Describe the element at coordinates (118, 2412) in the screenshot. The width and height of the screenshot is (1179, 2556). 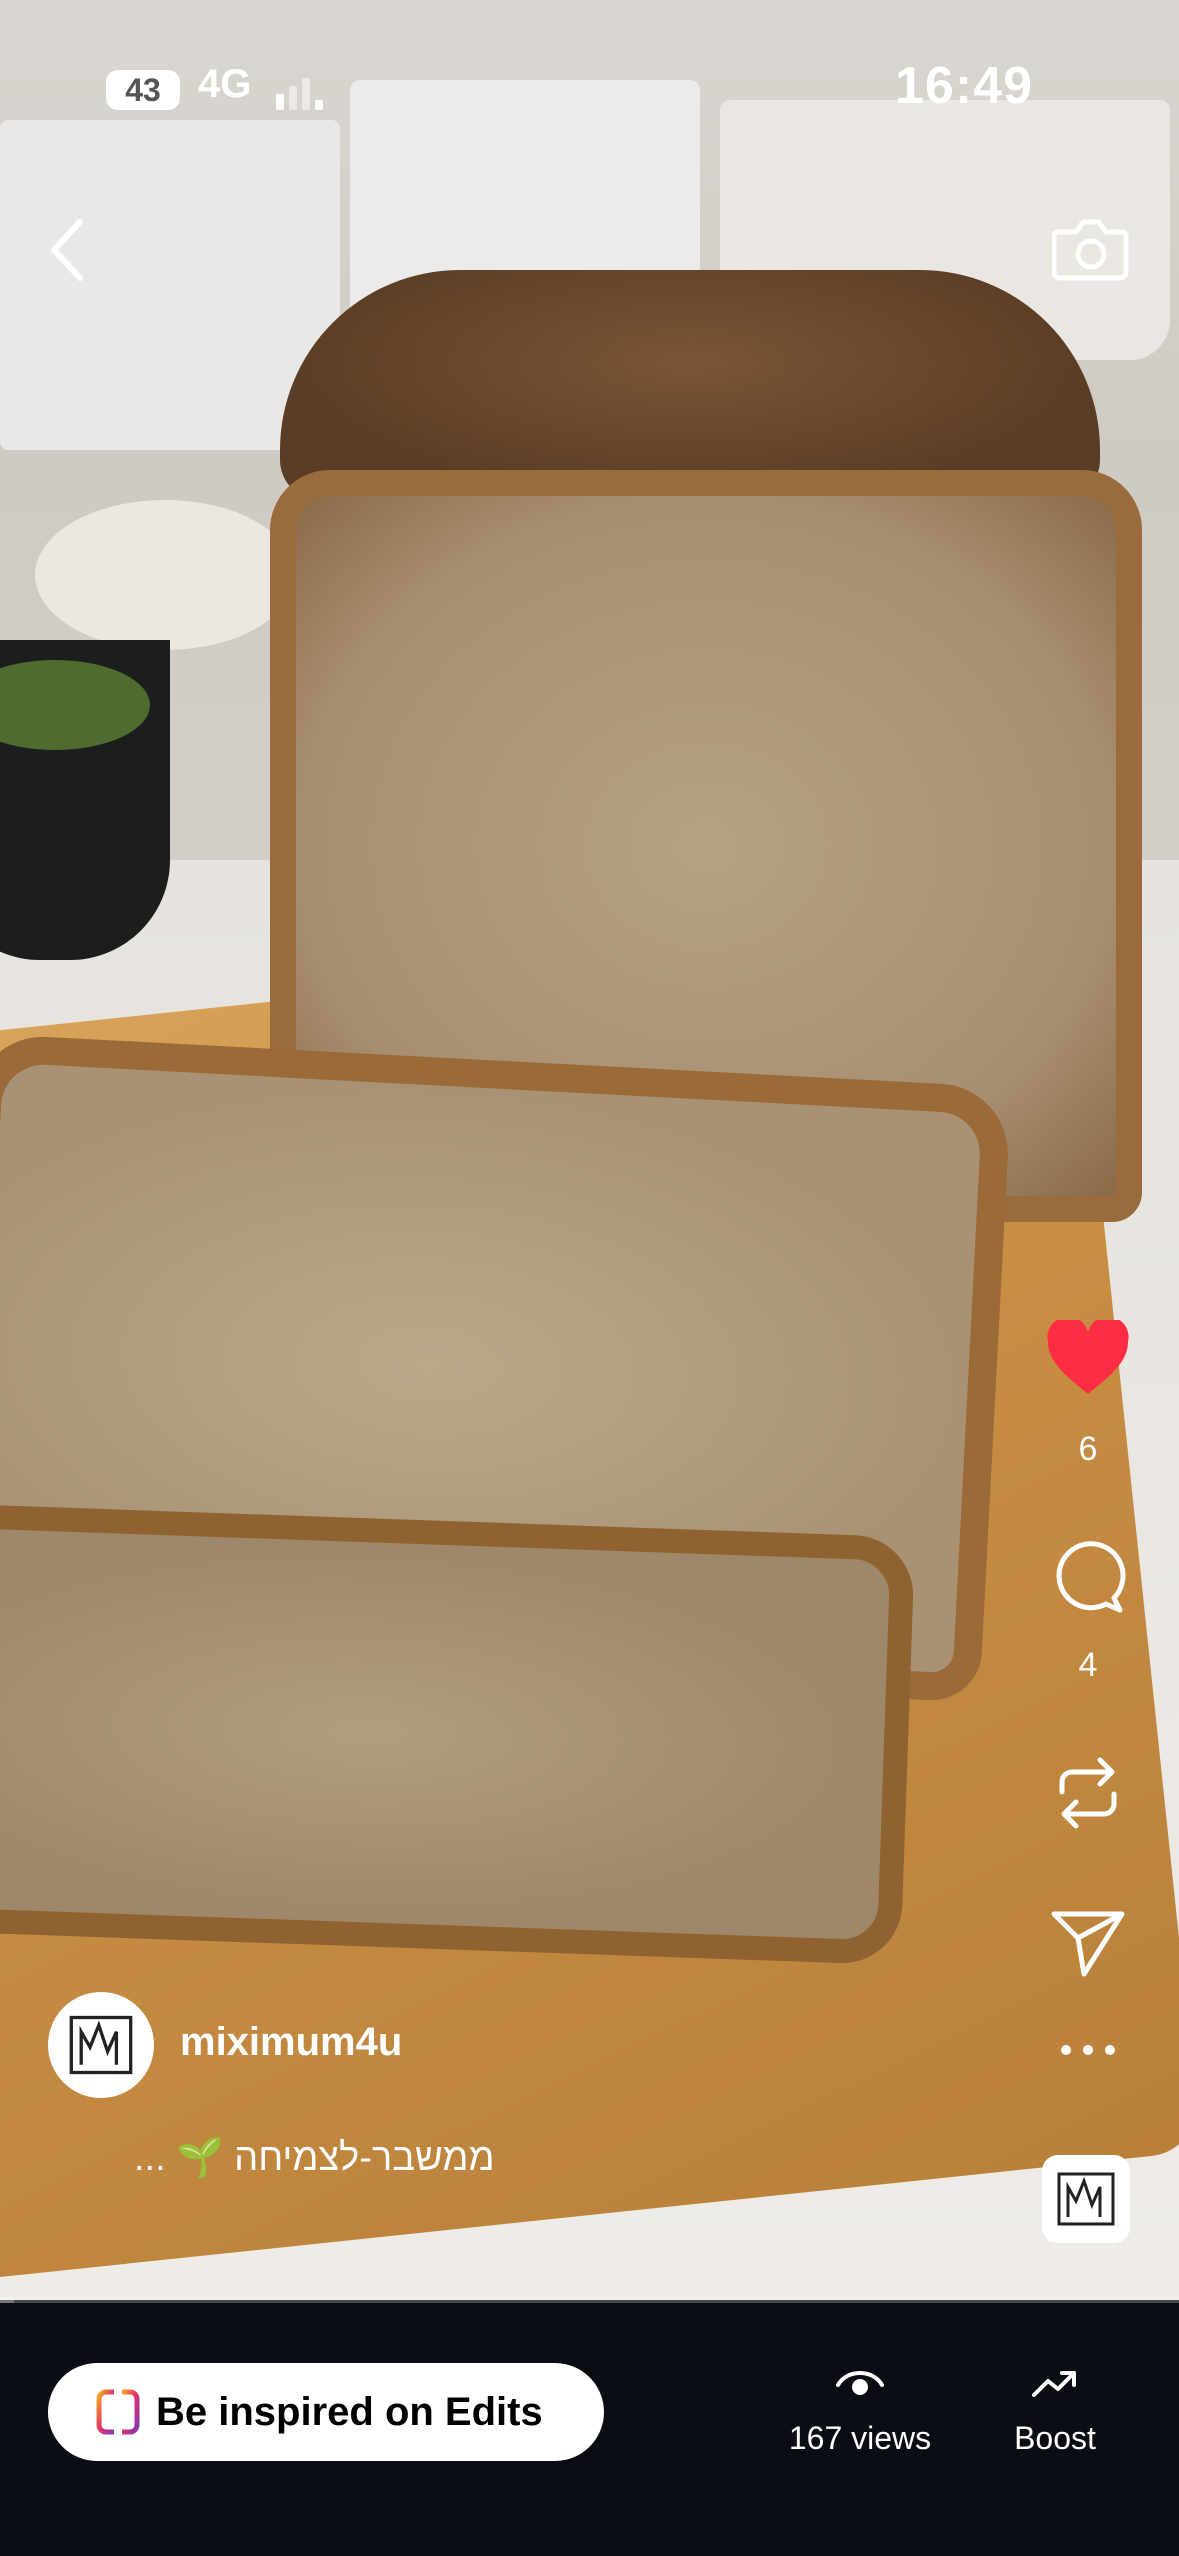
I see `edits-logo-icon` at that location.